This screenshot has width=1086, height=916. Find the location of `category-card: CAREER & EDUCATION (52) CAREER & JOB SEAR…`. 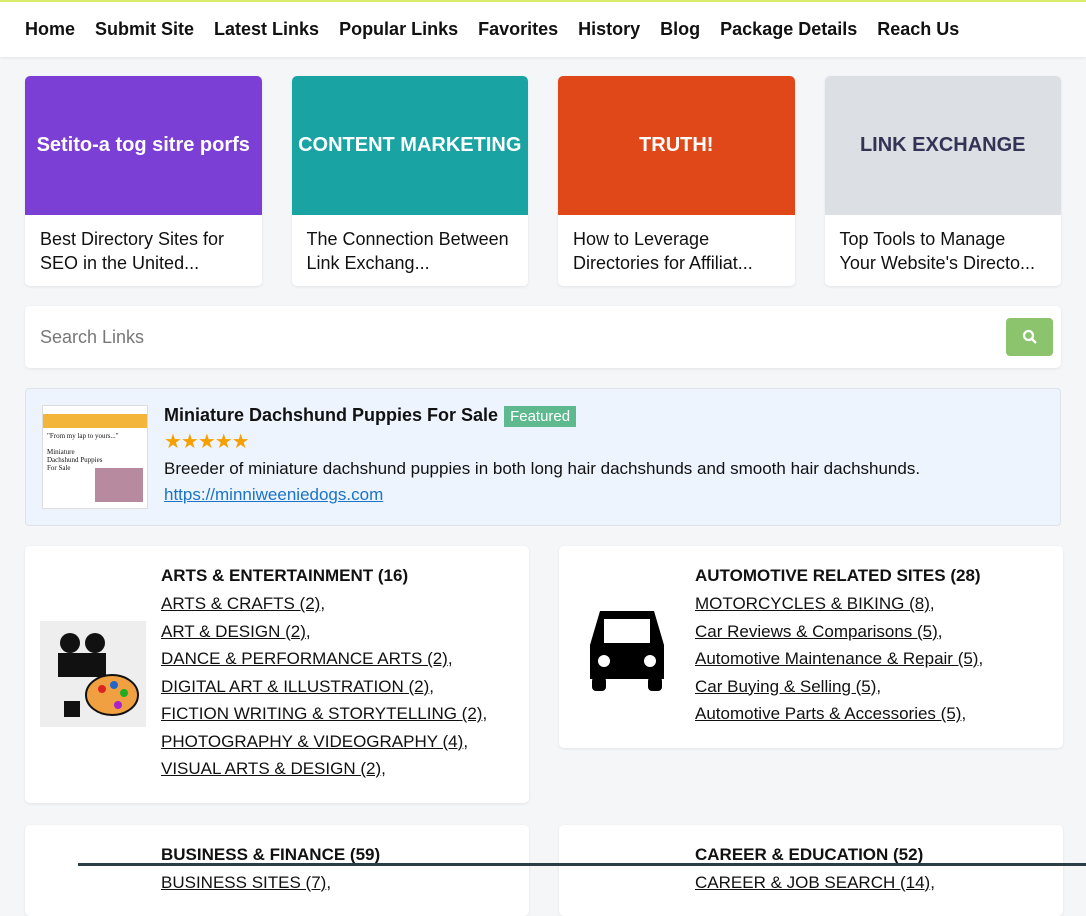

category-card: CAREER & EDUCATION (52) CAREER & JOB SEAR… is located at coordinates (811, 870).